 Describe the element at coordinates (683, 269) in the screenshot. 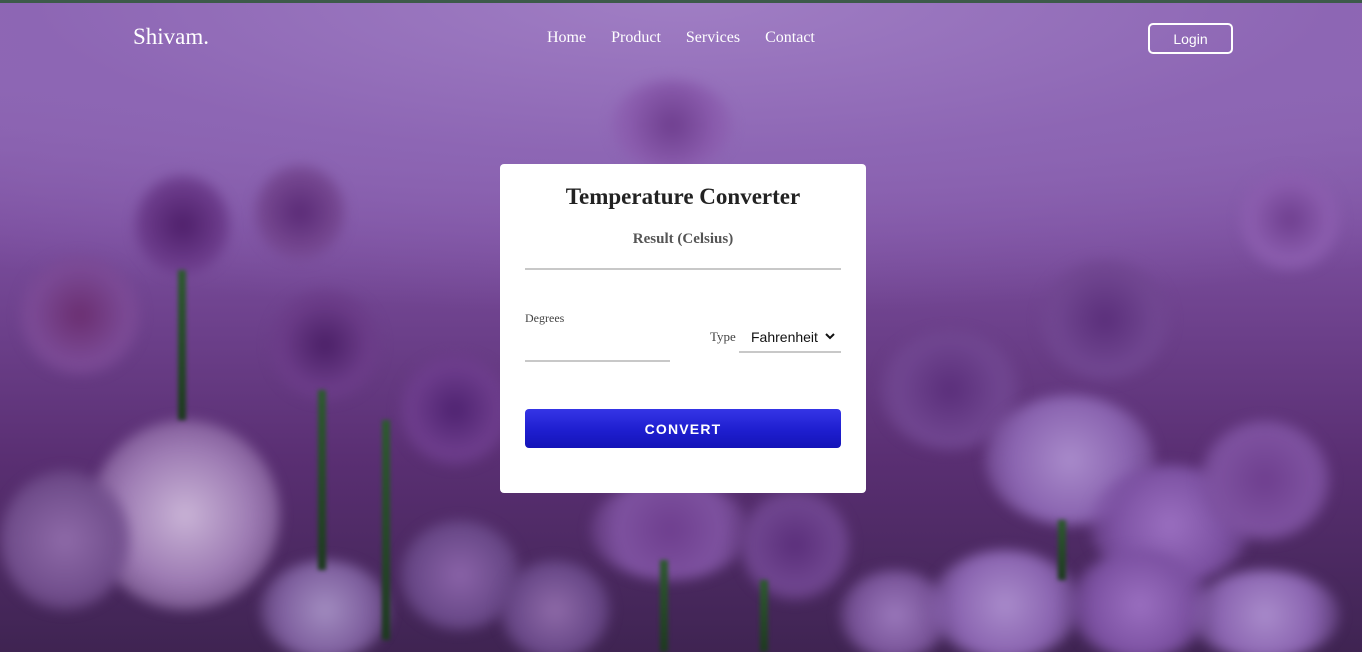

I see `result-underline` at that location.